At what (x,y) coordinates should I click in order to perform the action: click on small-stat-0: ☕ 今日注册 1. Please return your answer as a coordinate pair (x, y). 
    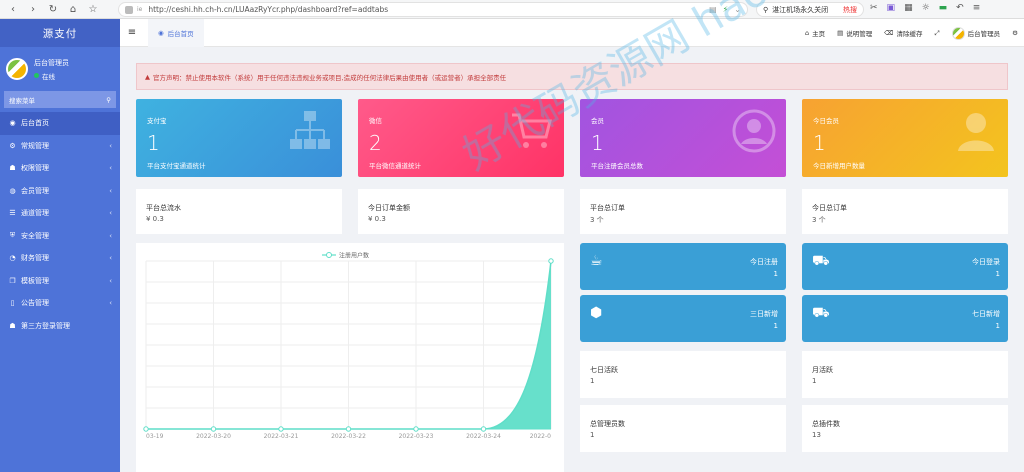
    Looking at the image, I should click on (683, 266).